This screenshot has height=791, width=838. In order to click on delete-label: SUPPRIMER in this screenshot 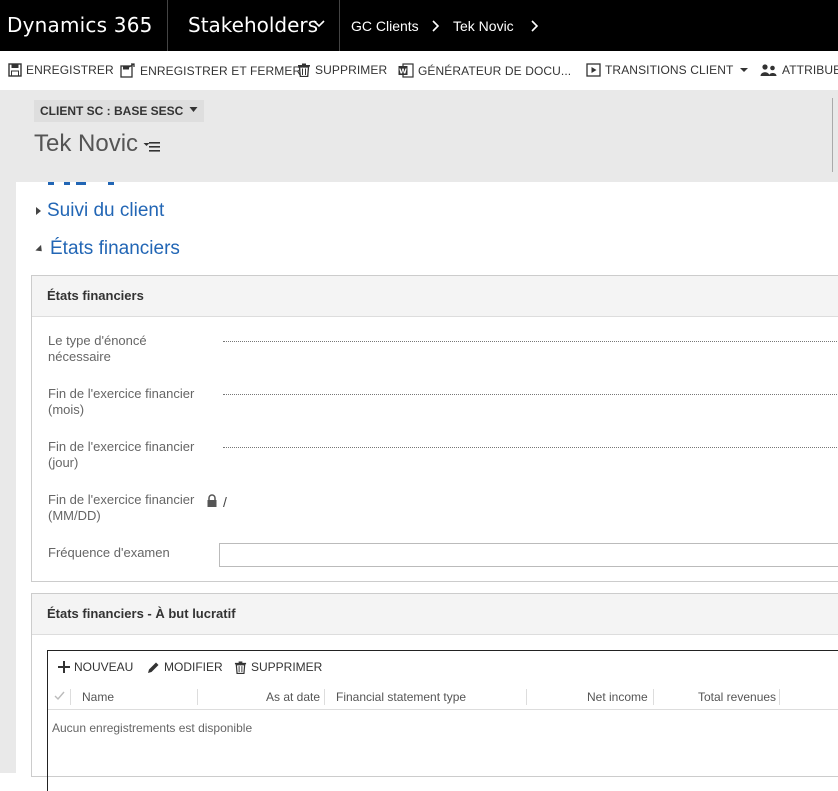, I will do `click(351, 70)`.